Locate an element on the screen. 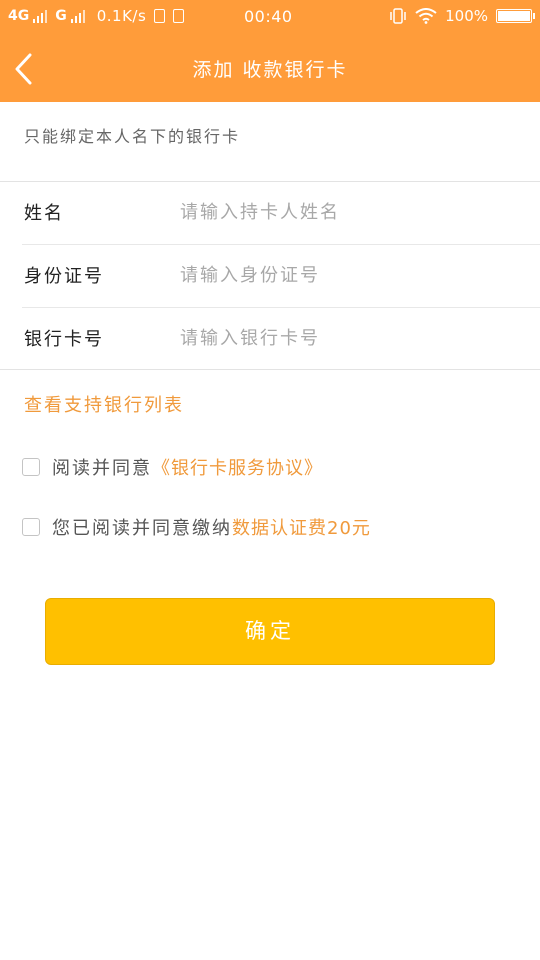 This screenshot has width=540, height=960. wifi-icon is located at coordinates (426, 16).